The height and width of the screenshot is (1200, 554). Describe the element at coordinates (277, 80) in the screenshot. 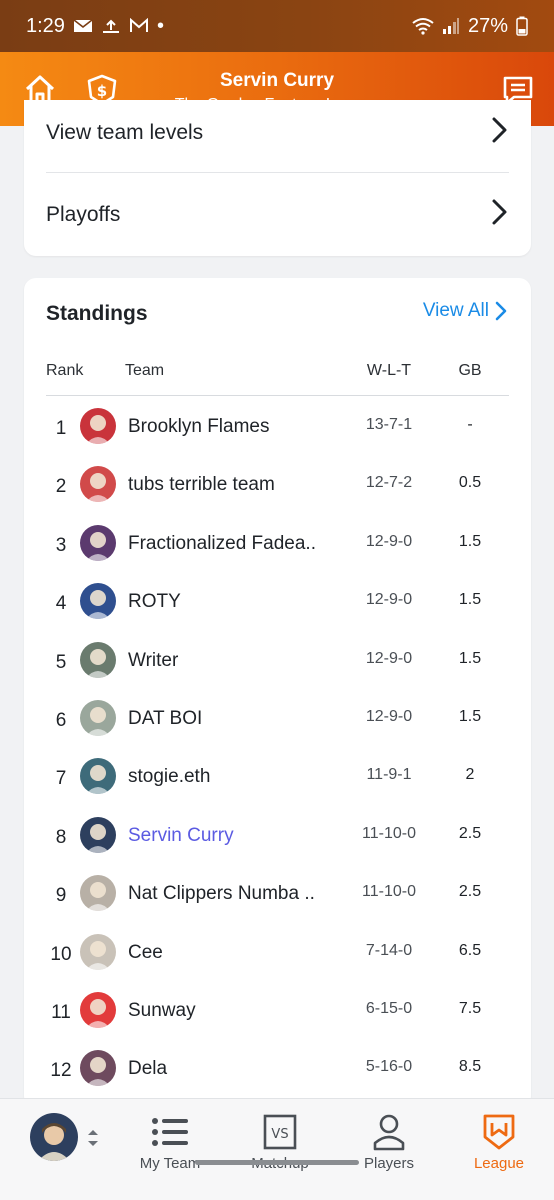

I see `league-team-title: Servin Curry` at that location.